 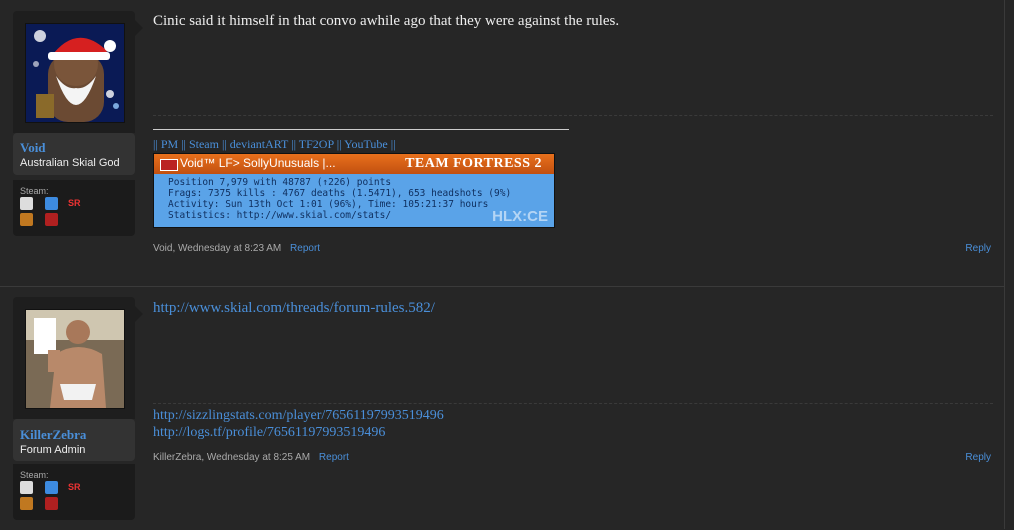 What do you see at coordinates (177, 457) in the screenshot?
I see `meta-author: KillerZebra` at bounding box center [177, 457].